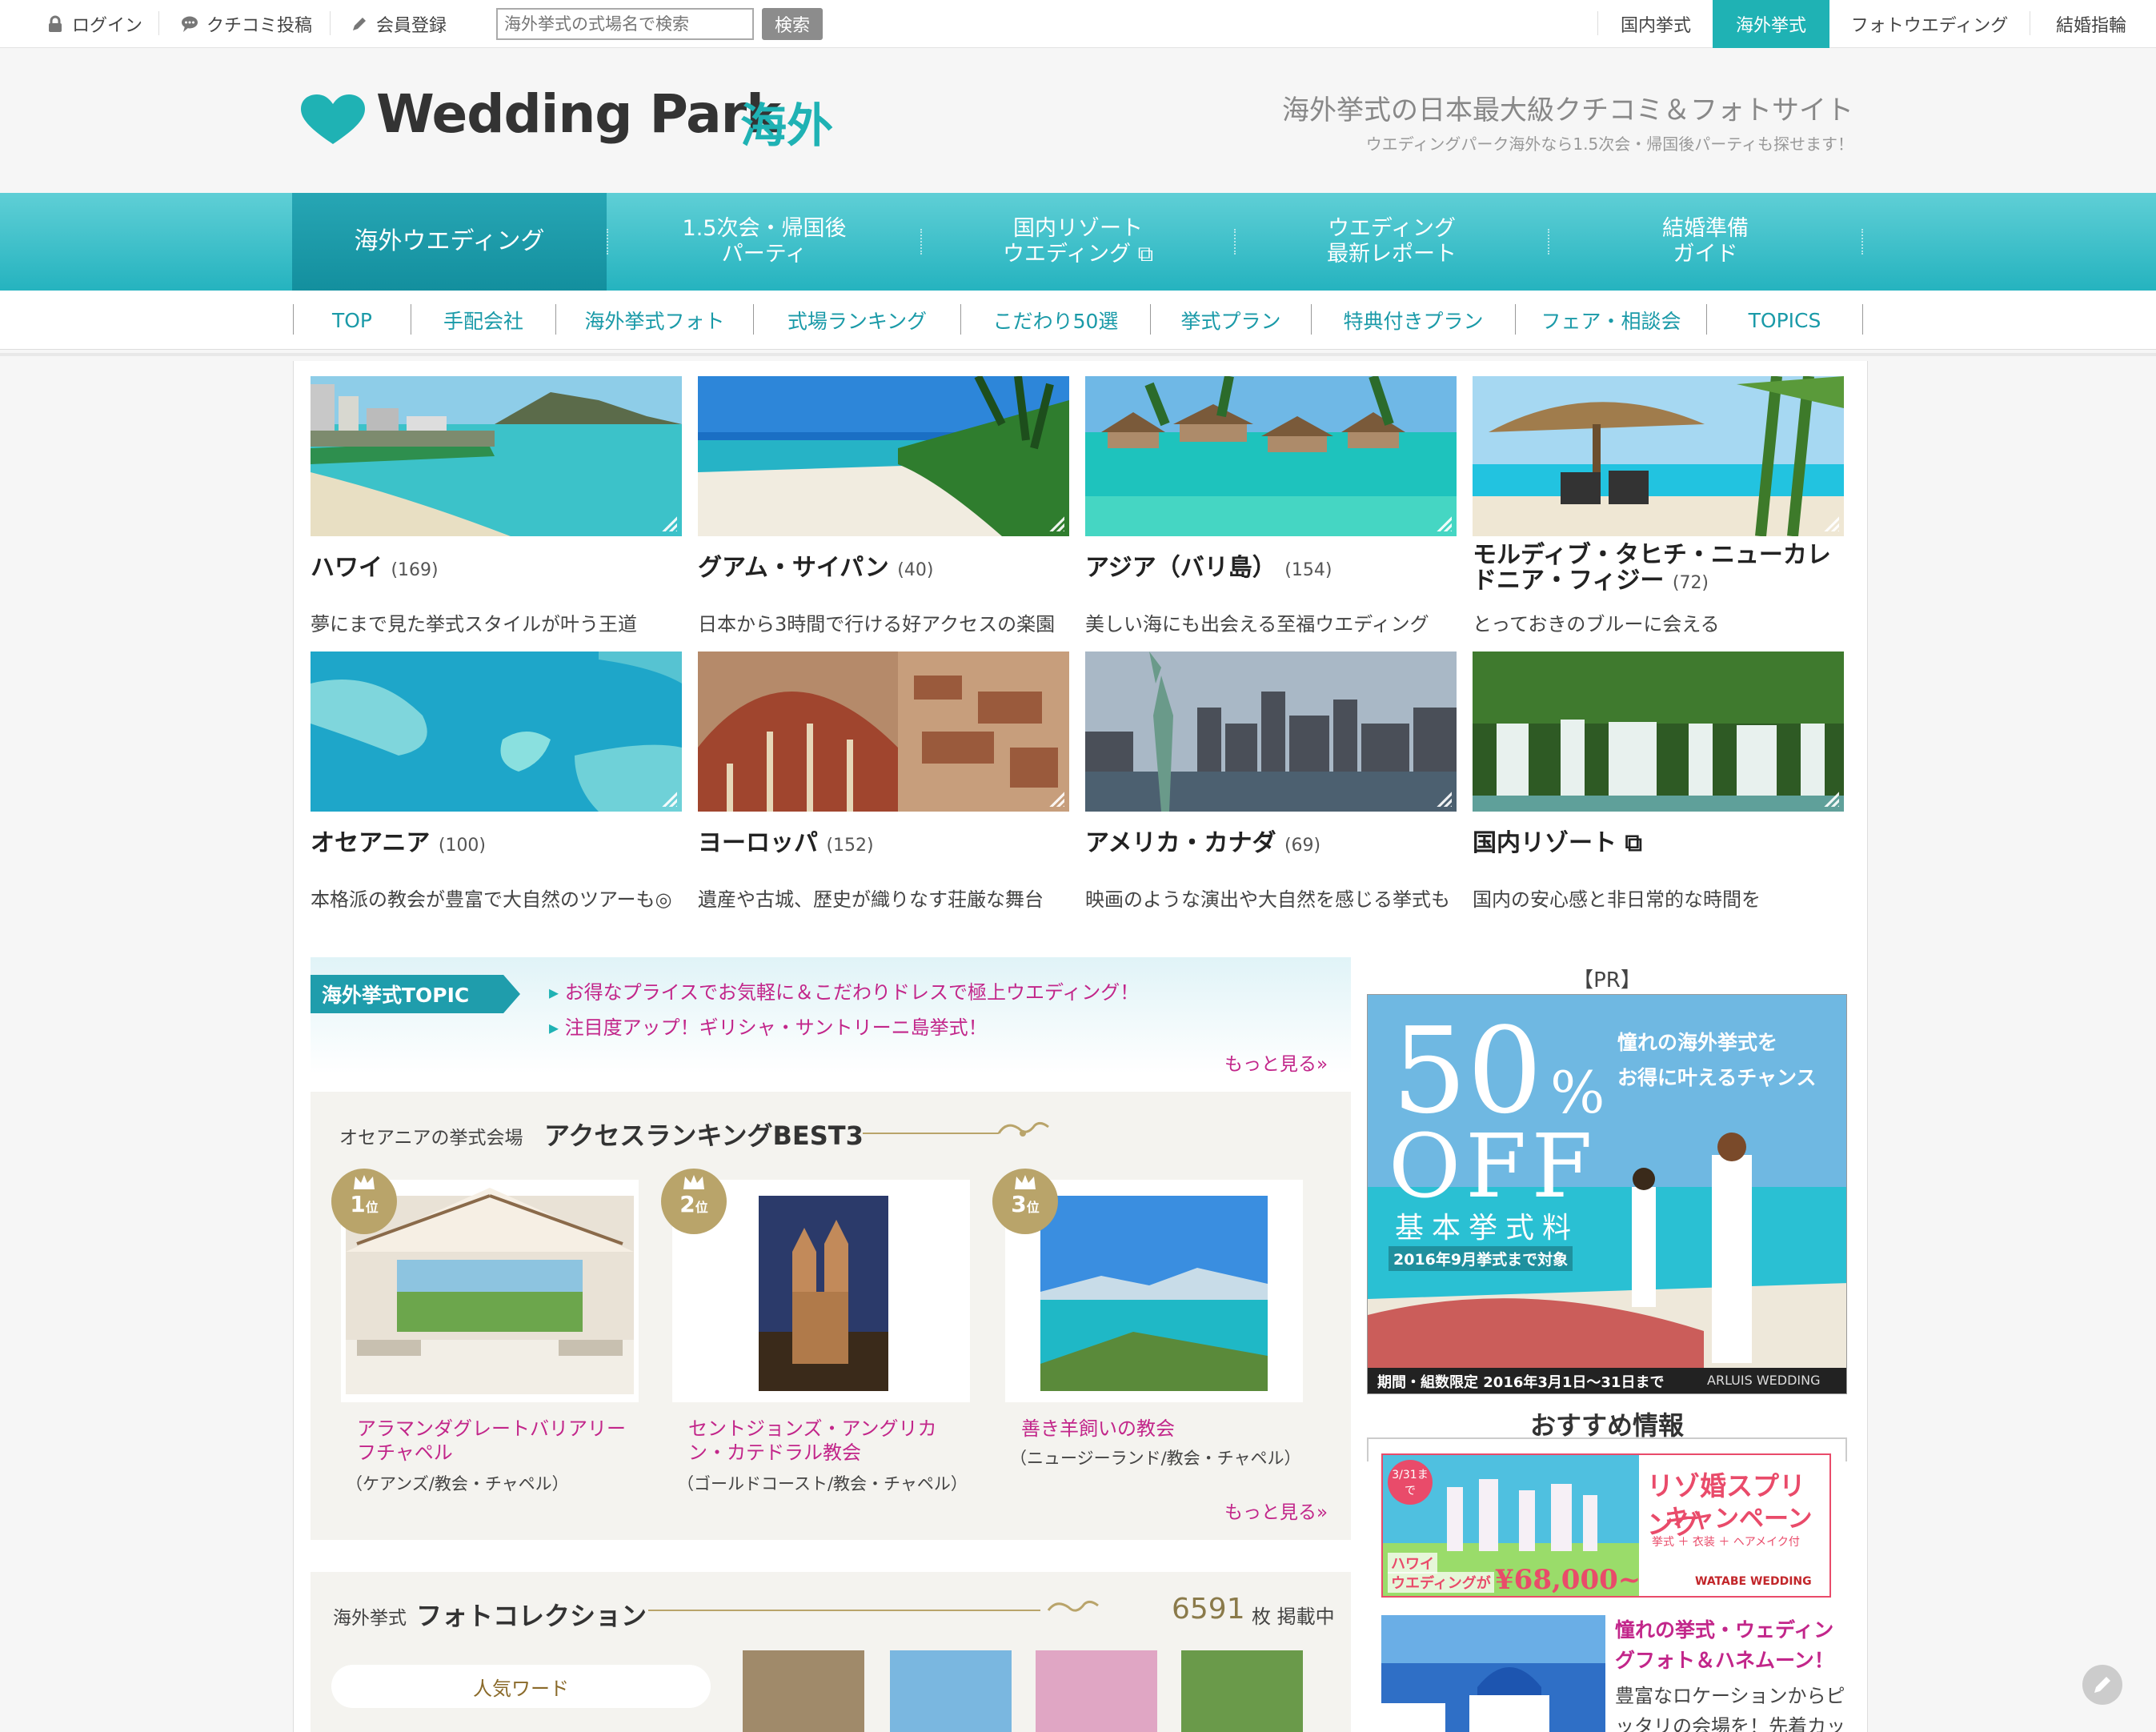  I want to click on waterfall-photo, so click(1658, 732).